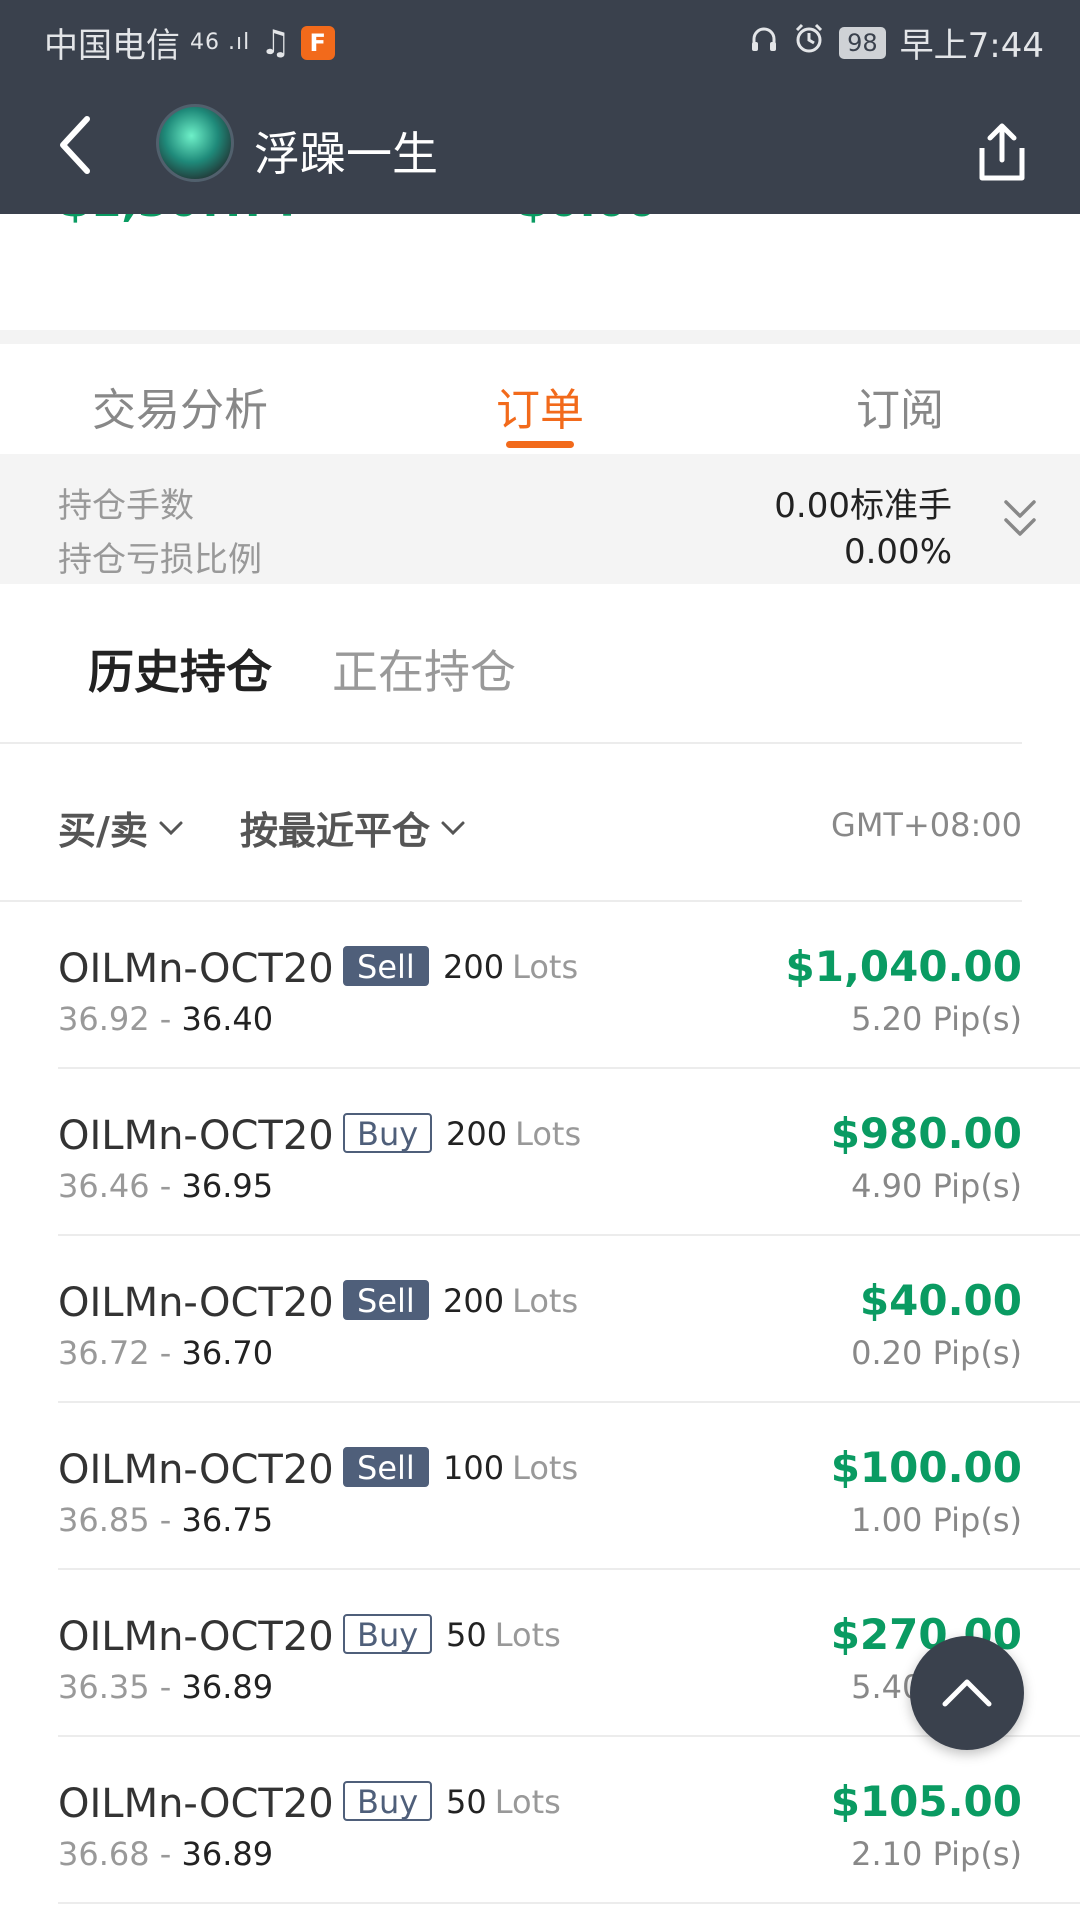 The height and width of the screenshot is (1920, 1080). I want to click on side-filter-dropdown: 买/卖, so click(121, 827).